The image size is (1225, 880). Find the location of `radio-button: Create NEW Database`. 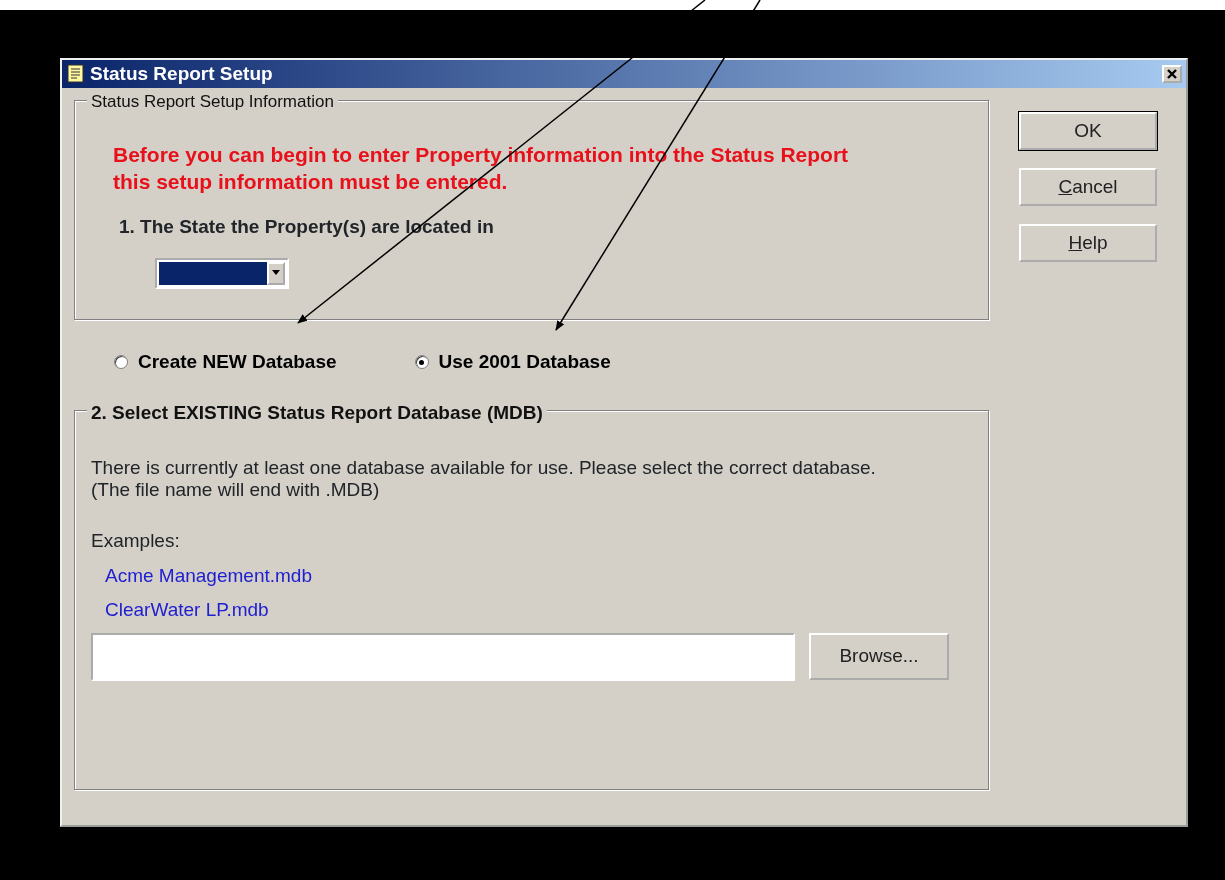

radio-button: Create NEW Database is located at coordinates (225, 362).